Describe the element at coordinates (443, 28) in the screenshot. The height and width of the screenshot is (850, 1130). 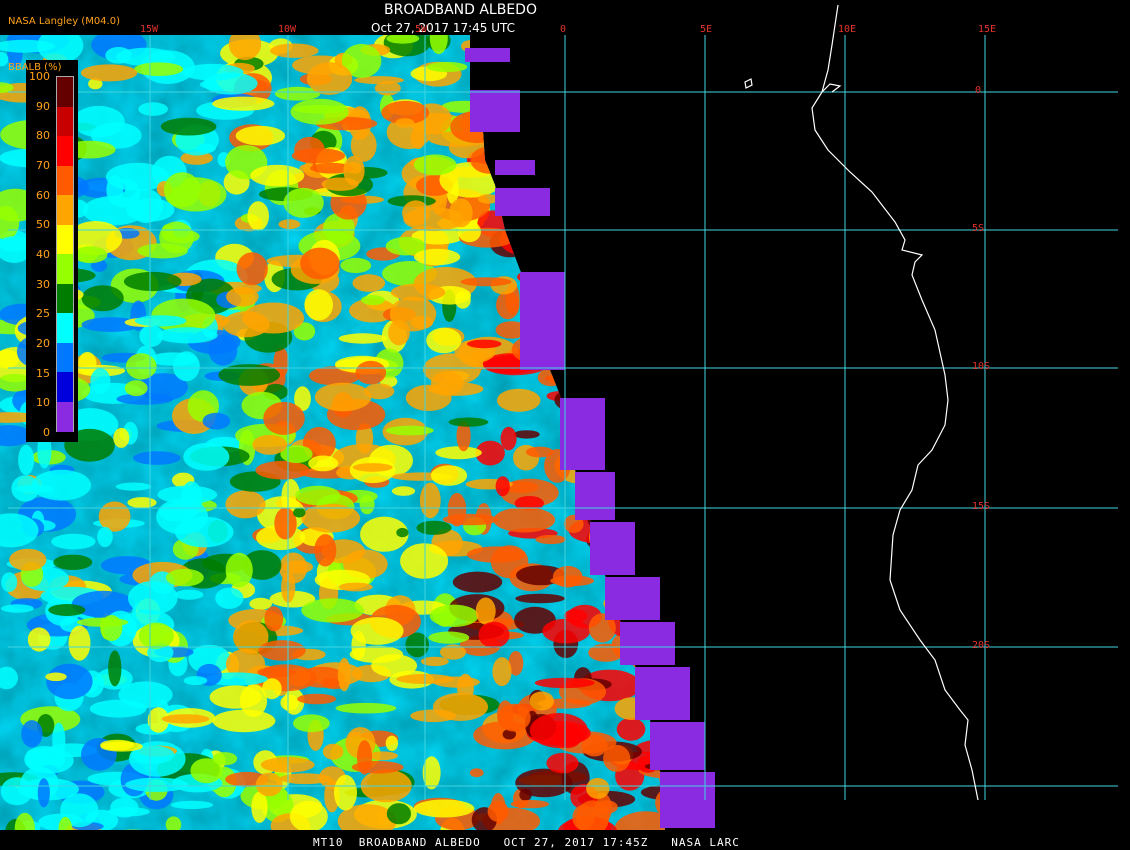
I see `map-timestamp: Oct 27, 2017 17:45 UTC` at that location.